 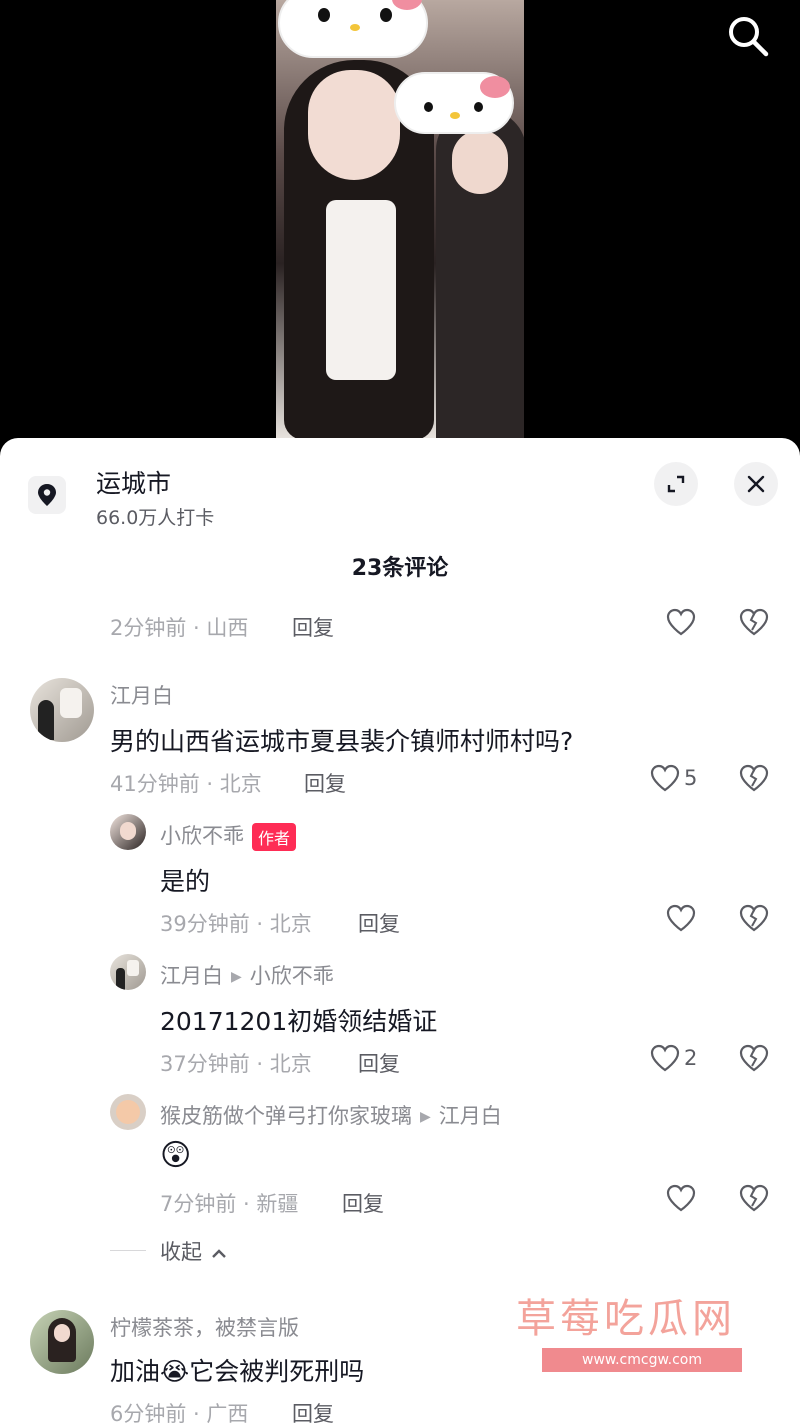 What do you see at coordinates (748, 36) in the screenshot?
I see `search-icon` at bounding box center [748, 36].